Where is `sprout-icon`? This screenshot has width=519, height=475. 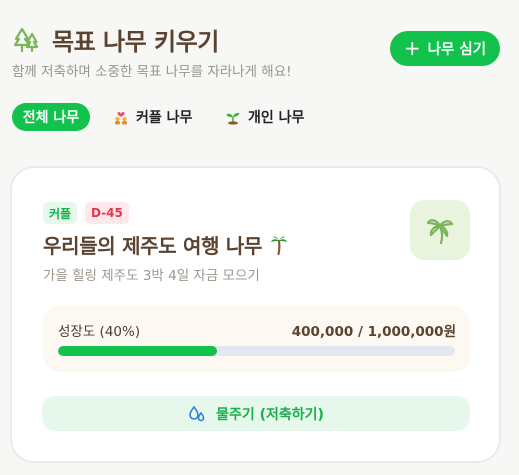
sprout-icon is located at coordinates (233, 118).